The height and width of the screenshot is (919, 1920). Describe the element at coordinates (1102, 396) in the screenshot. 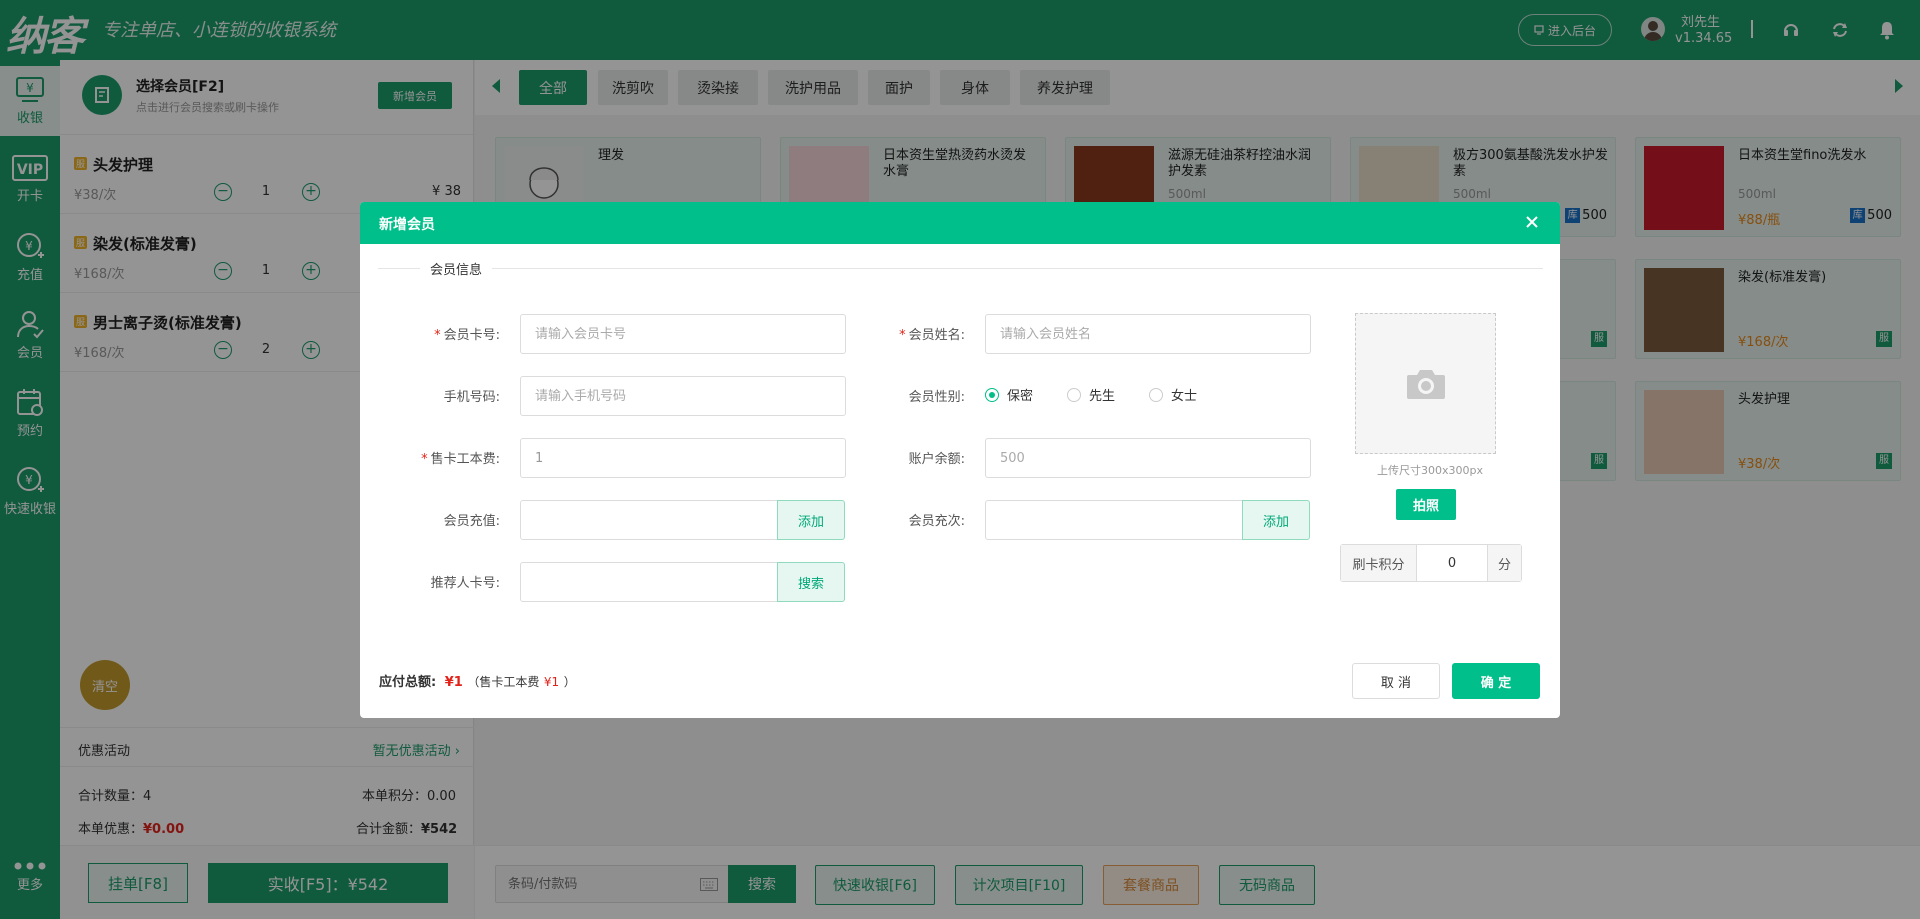

I see `gender-option-label: 先生` at that location.